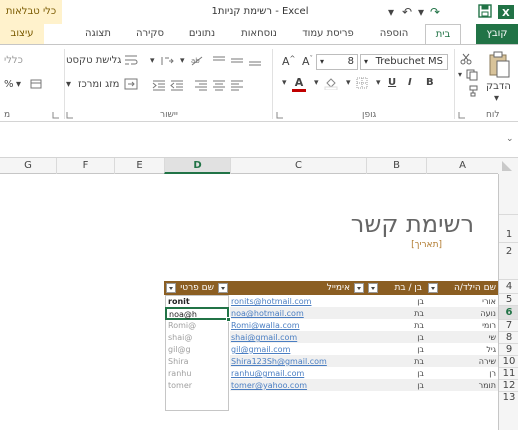 The width and height of the screenshot is (518, 430). I want to click on borders-icon, so click(362, 84).